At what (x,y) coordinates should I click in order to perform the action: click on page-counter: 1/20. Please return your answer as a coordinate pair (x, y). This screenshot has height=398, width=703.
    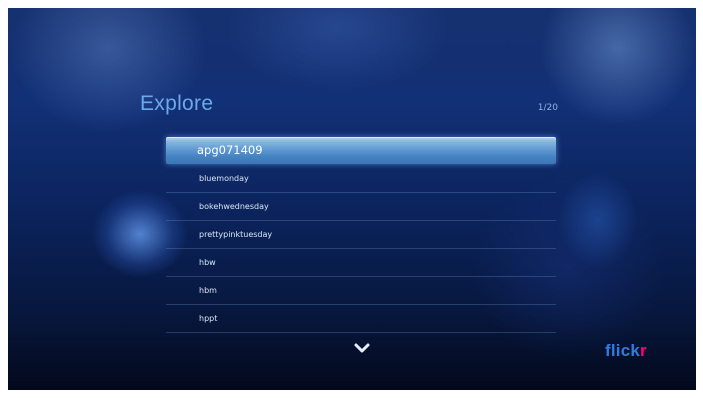
    Looking at the image, I should click on (547, 108).